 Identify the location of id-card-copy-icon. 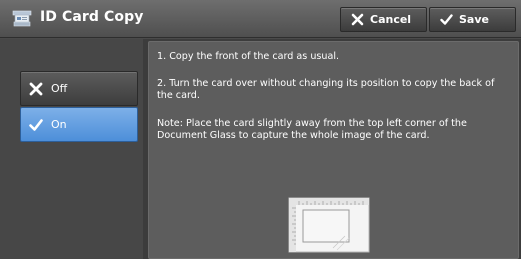
(22, 18).